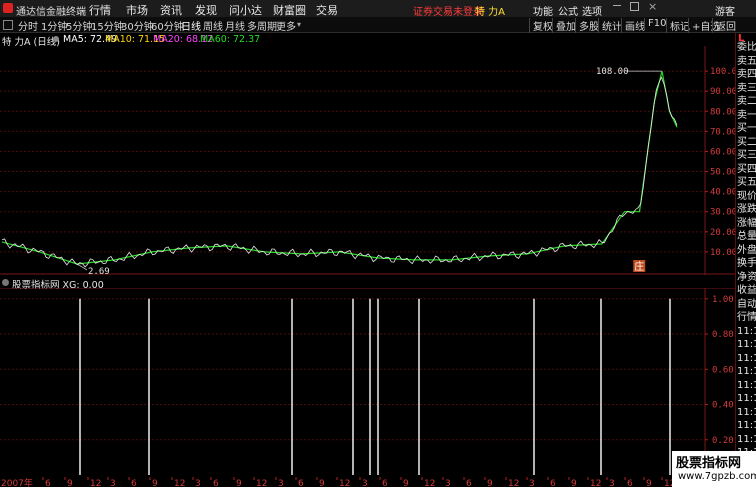 Image resolution: width=756 pixels, height=487 pixels. I want to click on high-label: 108.00, so click(612, 72).